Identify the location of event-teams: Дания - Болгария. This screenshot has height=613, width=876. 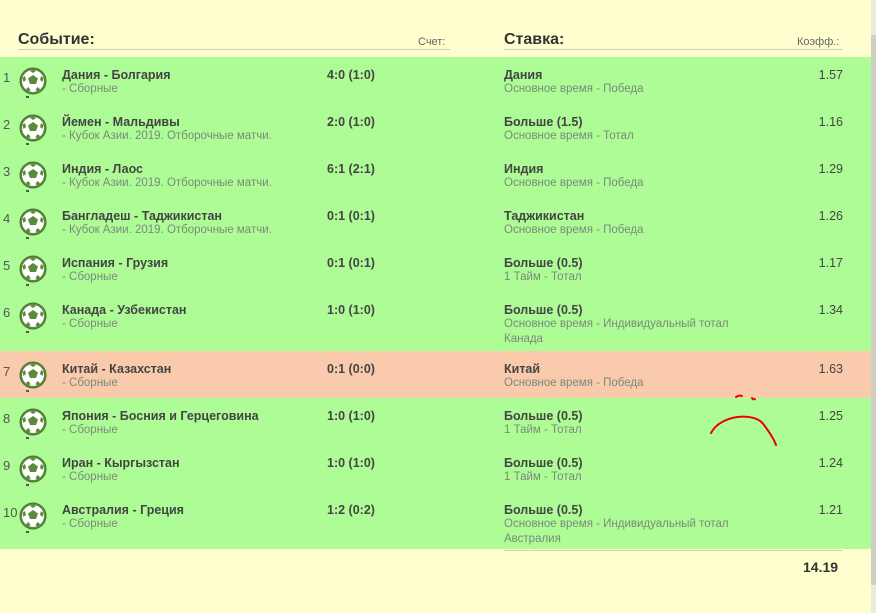
(116, 75).